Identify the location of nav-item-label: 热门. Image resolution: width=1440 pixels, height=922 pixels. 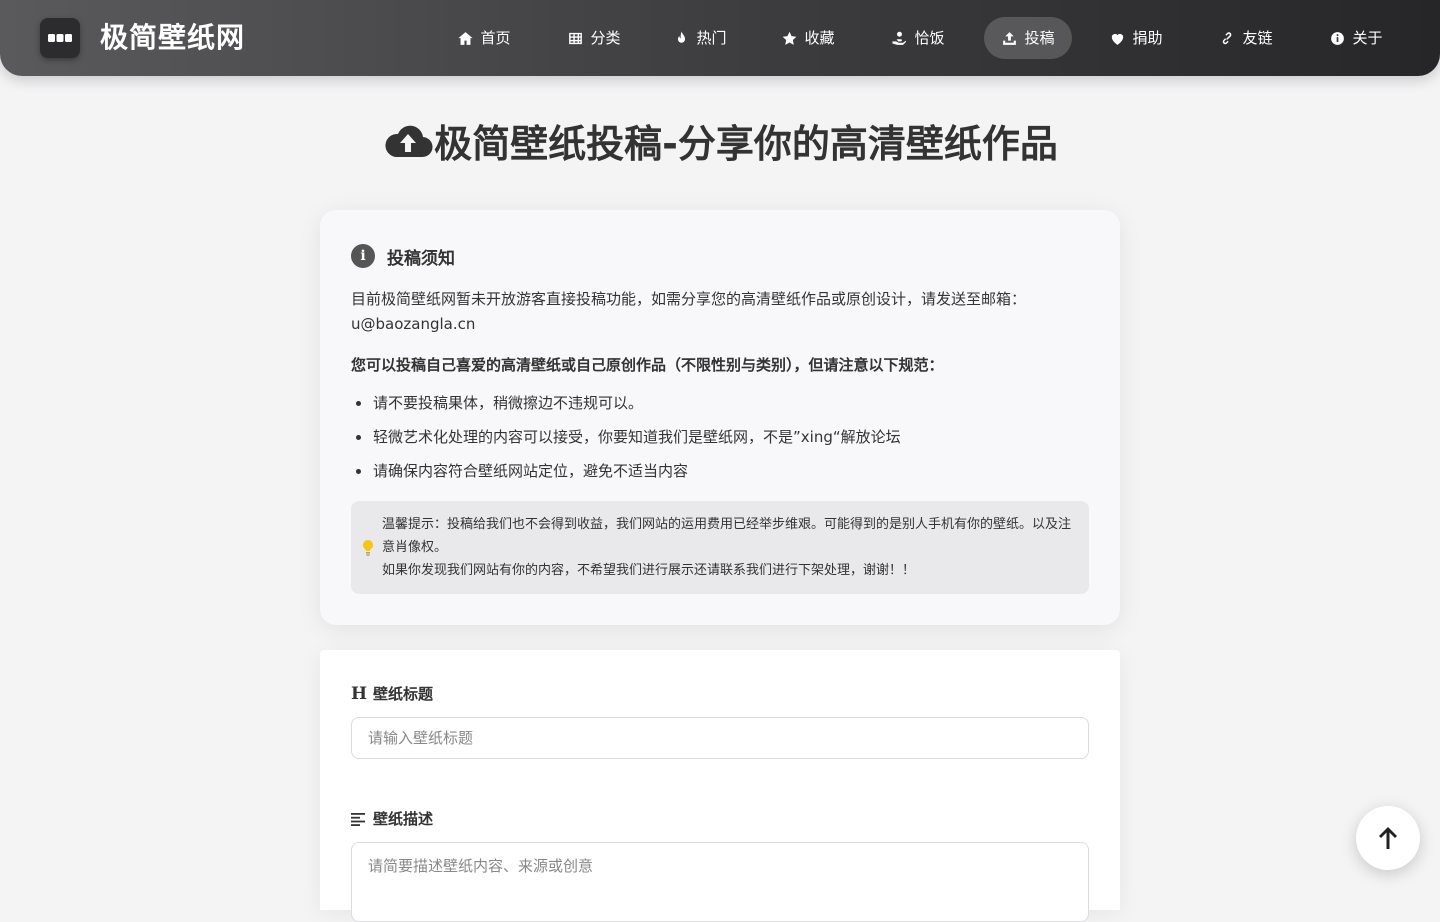
(711, 38).